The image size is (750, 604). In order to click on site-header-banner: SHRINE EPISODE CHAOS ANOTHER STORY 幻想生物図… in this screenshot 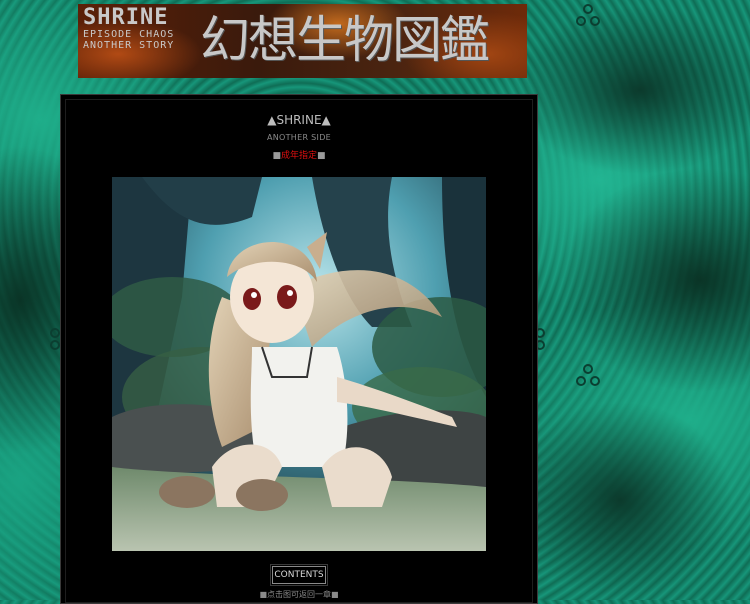, I will do `click(302, 41)`.